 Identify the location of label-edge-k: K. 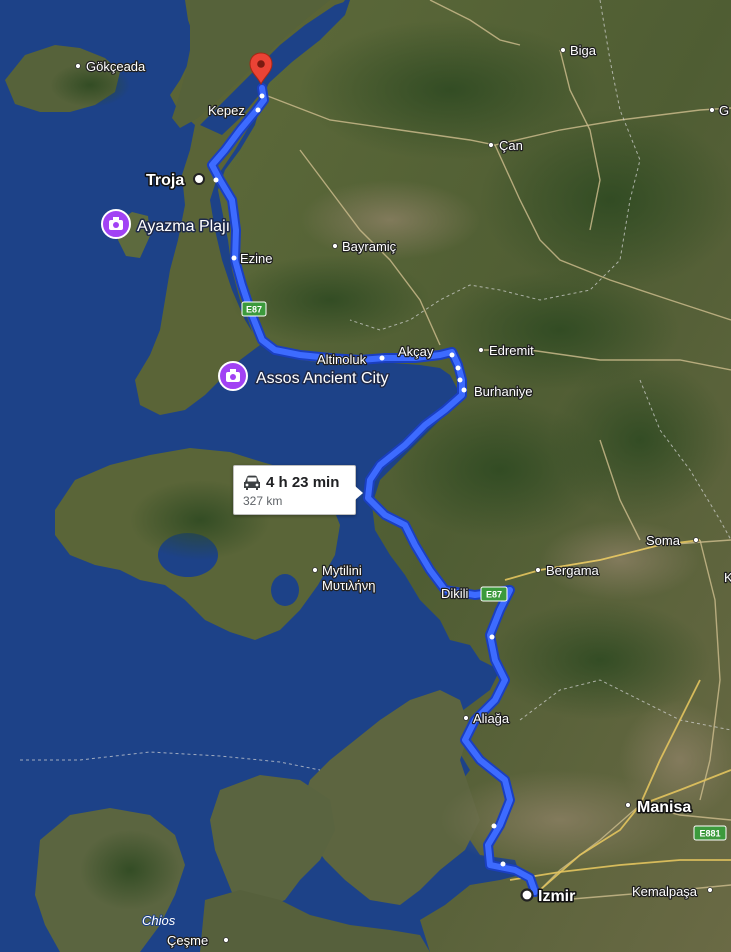
(727, 577).